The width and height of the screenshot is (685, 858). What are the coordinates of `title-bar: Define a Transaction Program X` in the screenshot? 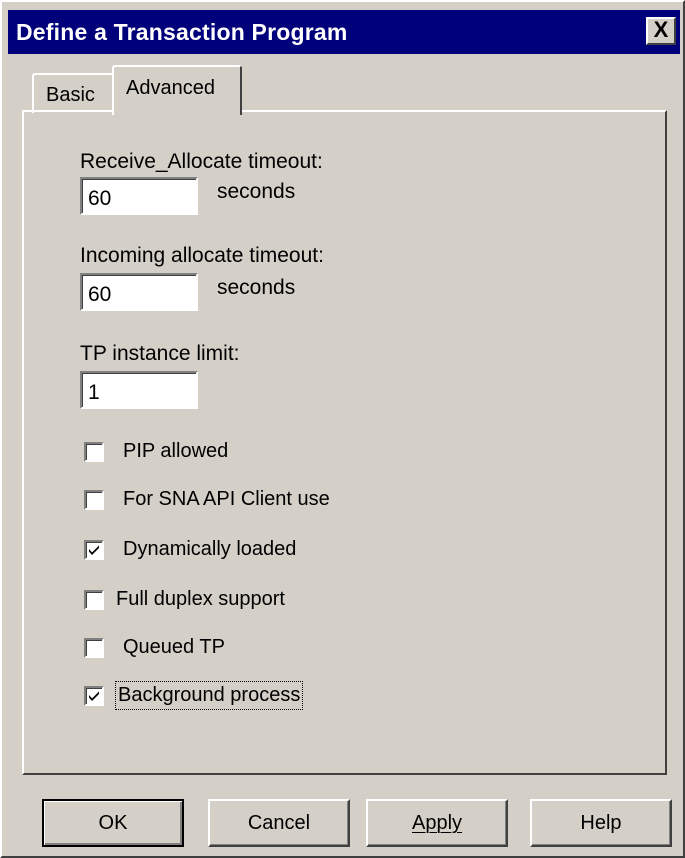 It's located at (344, 32).